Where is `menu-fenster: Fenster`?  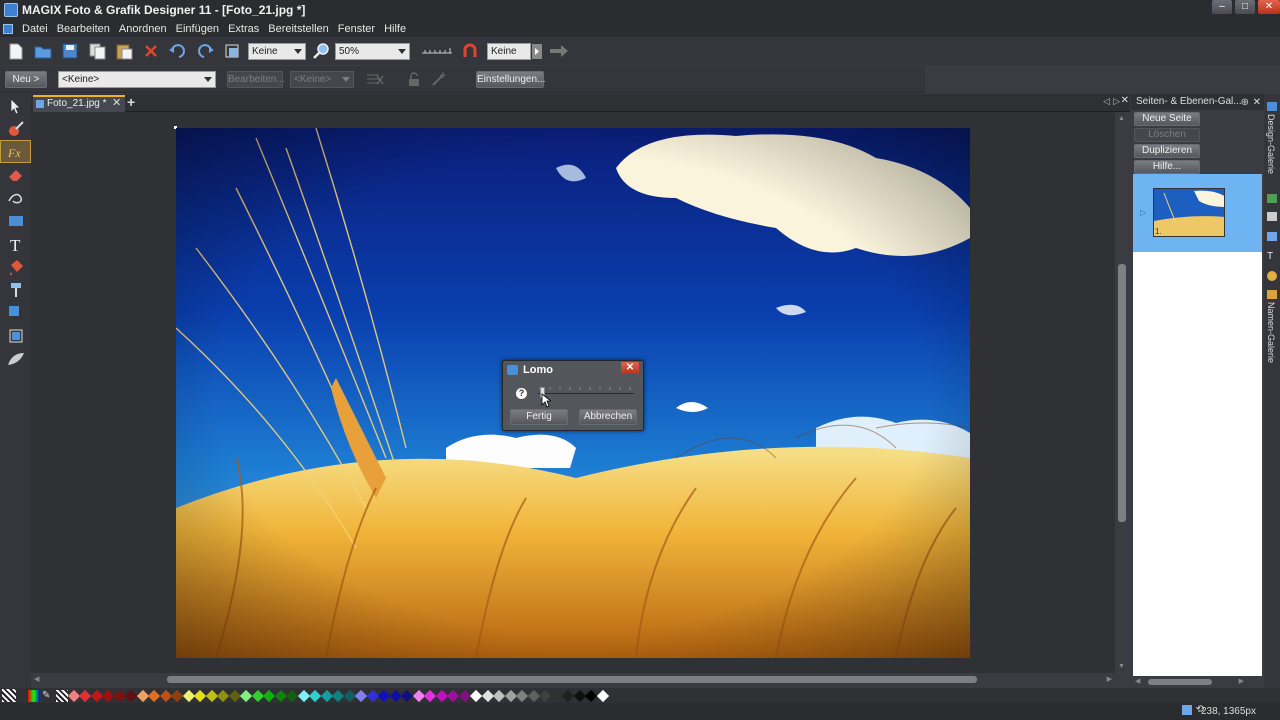 menu-fenster: Fenster is located at coordinates (356, 29).